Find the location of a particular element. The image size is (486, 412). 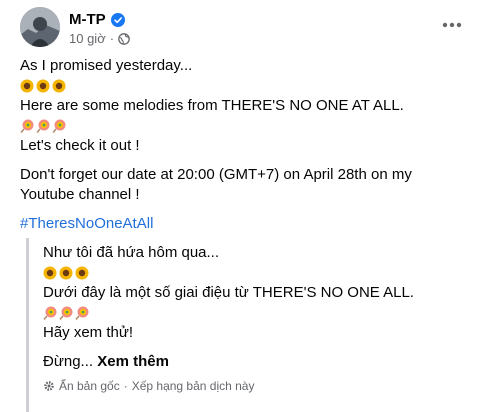

post-line-3: Let's check it out ! is located at coordinates (80, 145).